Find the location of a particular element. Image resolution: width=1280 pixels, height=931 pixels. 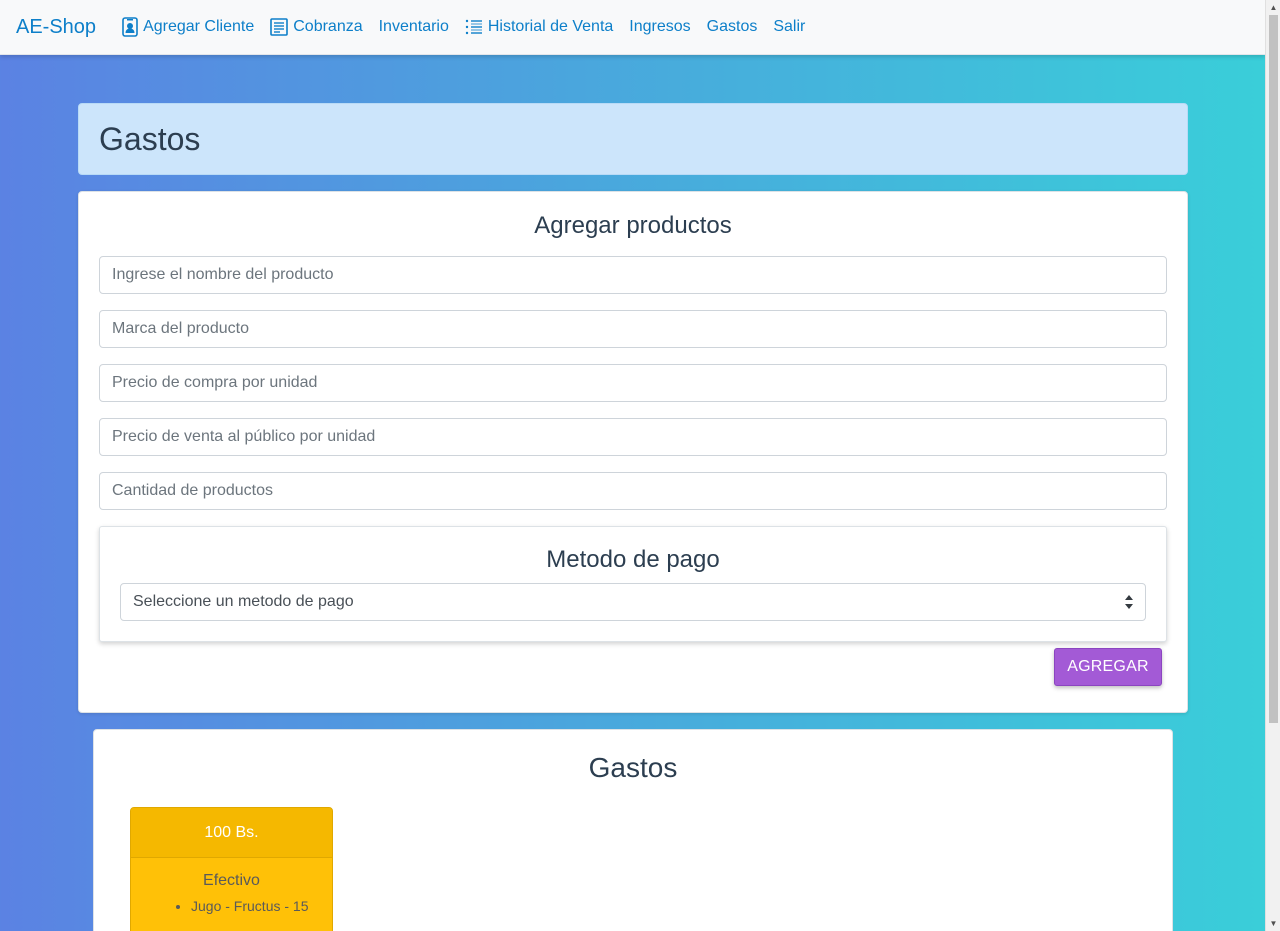

nav-label: Gastos is located at coordinates (732, 26).